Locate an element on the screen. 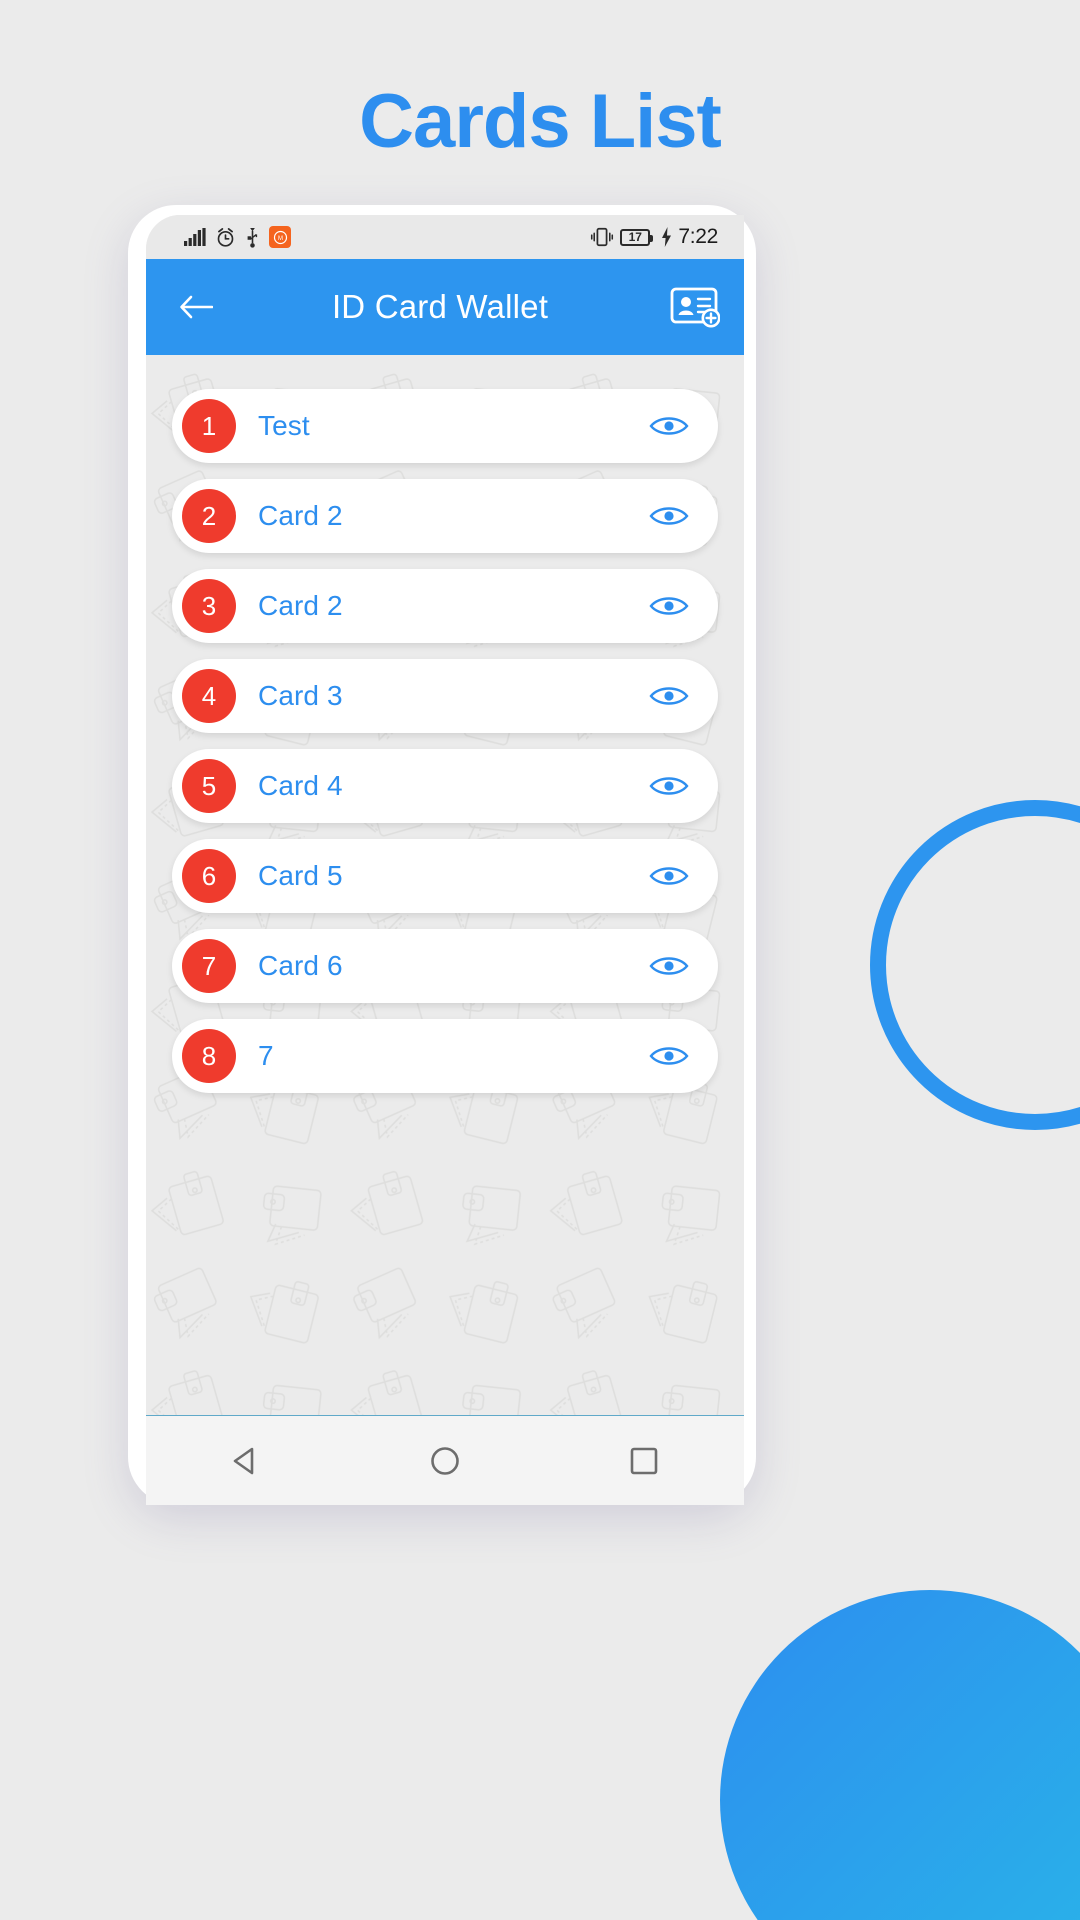 The image size is (1080, 1920). battery-indicator: 17 is located at coordinates (637, 237).